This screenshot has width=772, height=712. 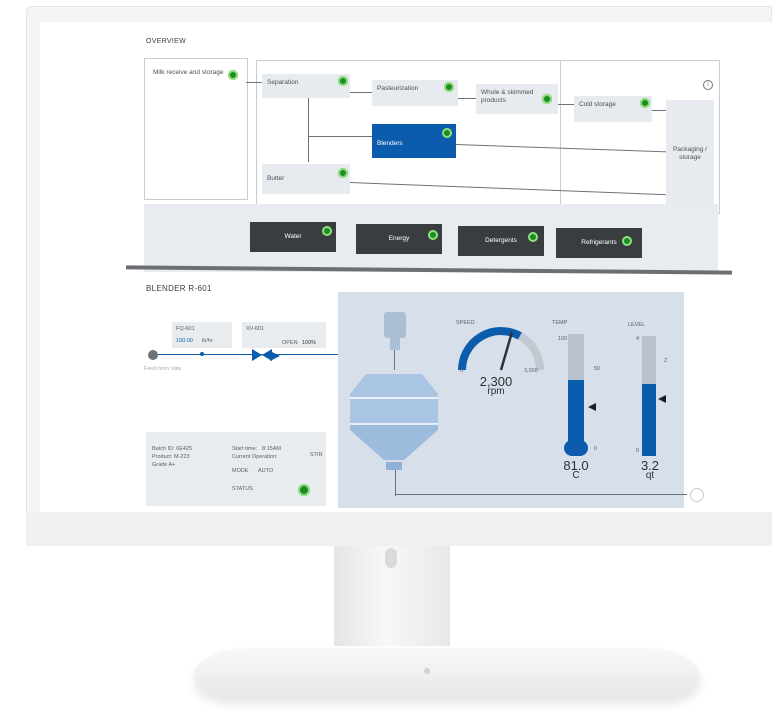 What do you see at coordinates (395, 483) in the screenshot?
I see `outlet-pipe` at bounding box center [395, 483].